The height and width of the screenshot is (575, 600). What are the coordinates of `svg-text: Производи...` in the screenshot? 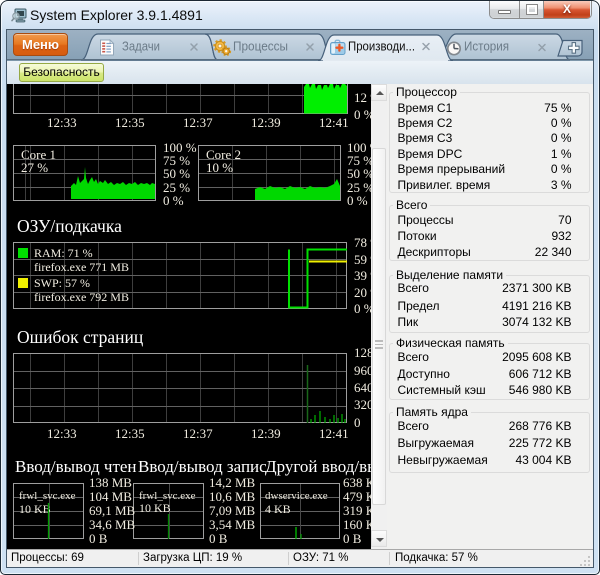 It's located at (381, 47).